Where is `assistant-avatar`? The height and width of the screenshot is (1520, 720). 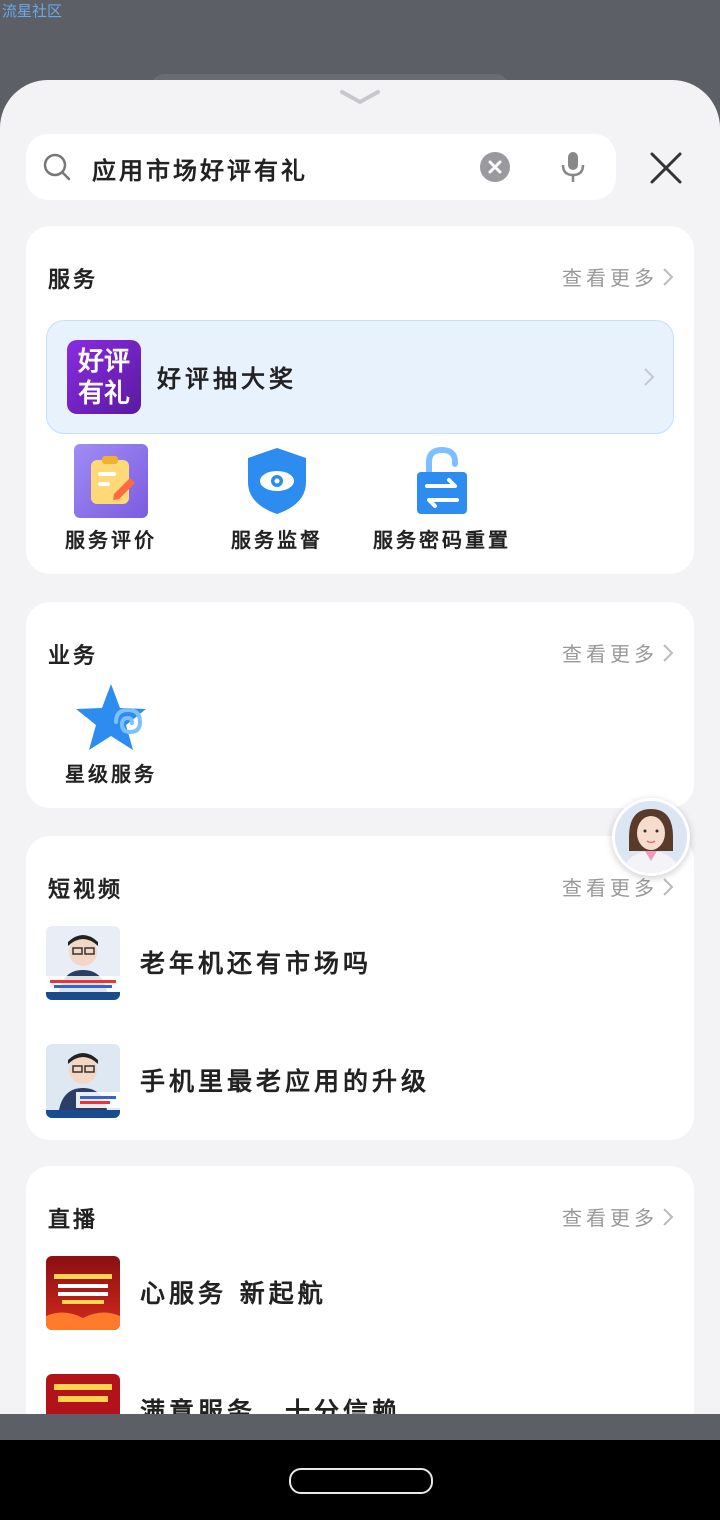 assistant-avatar is located at coordinates (651, 837).